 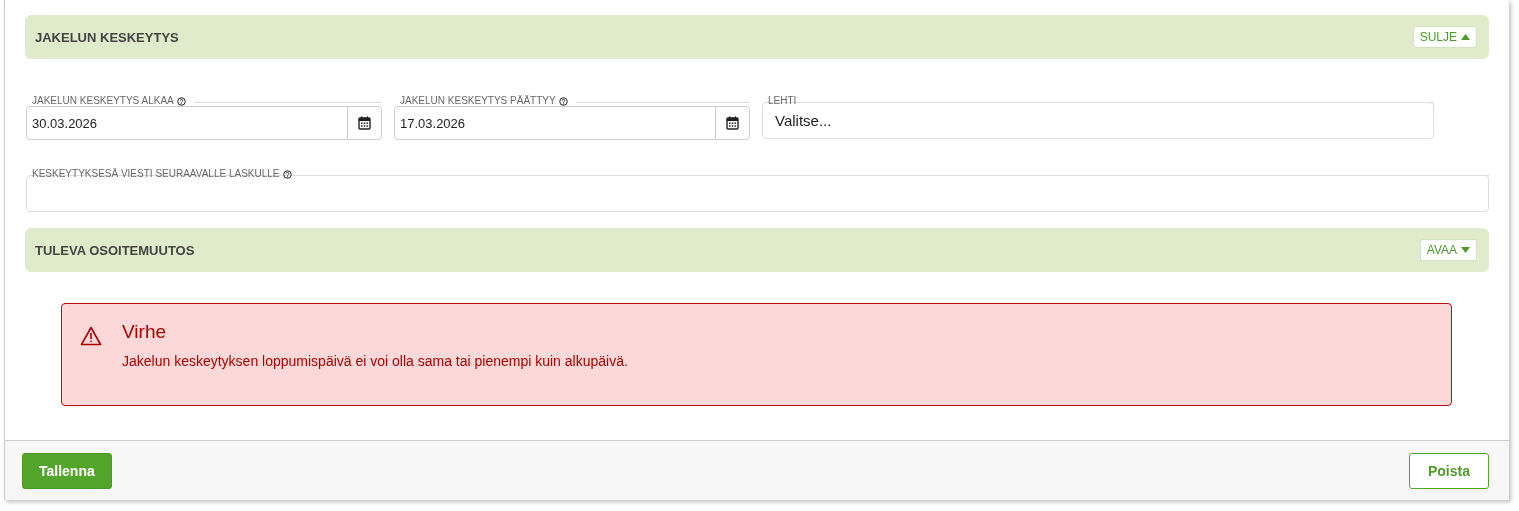 I want to click on section-title: TULEVA OSOITEMUUTOS, so click(x=115, y=250).